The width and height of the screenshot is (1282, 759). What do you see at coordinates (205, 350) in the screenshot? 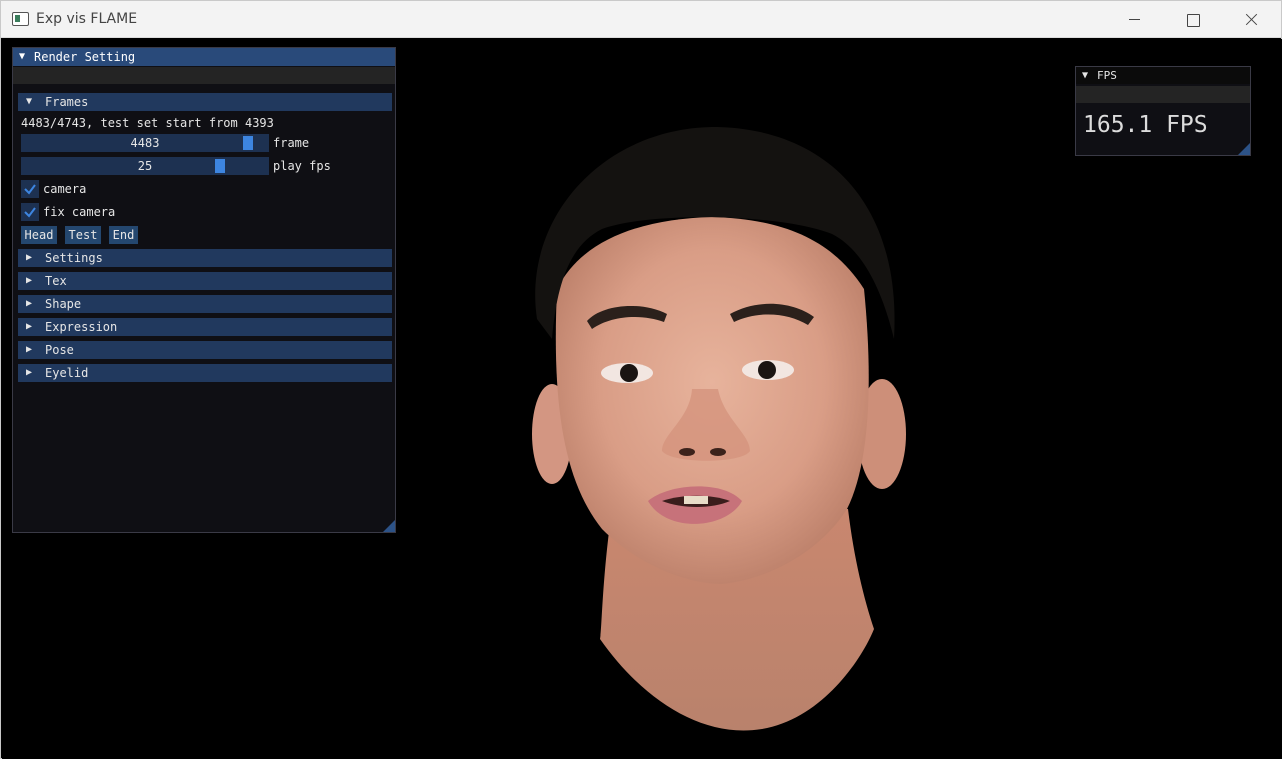
I see `header-pose: ▶ Pose` at bounding box center [205, 350].